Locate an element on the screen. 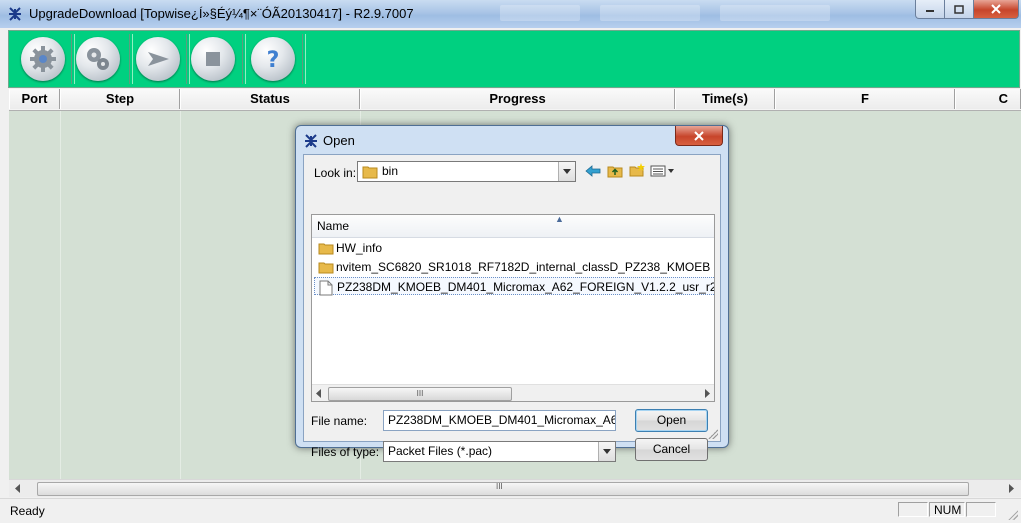  load-packet-button is located at coordinates (43, 59).